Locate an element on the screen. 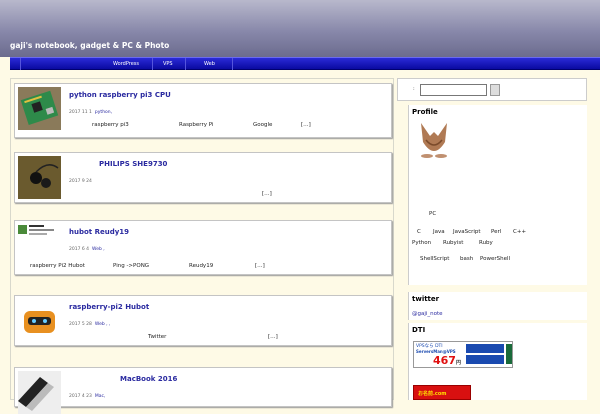  post-category: Web , , is located at coordinates (103, 324).